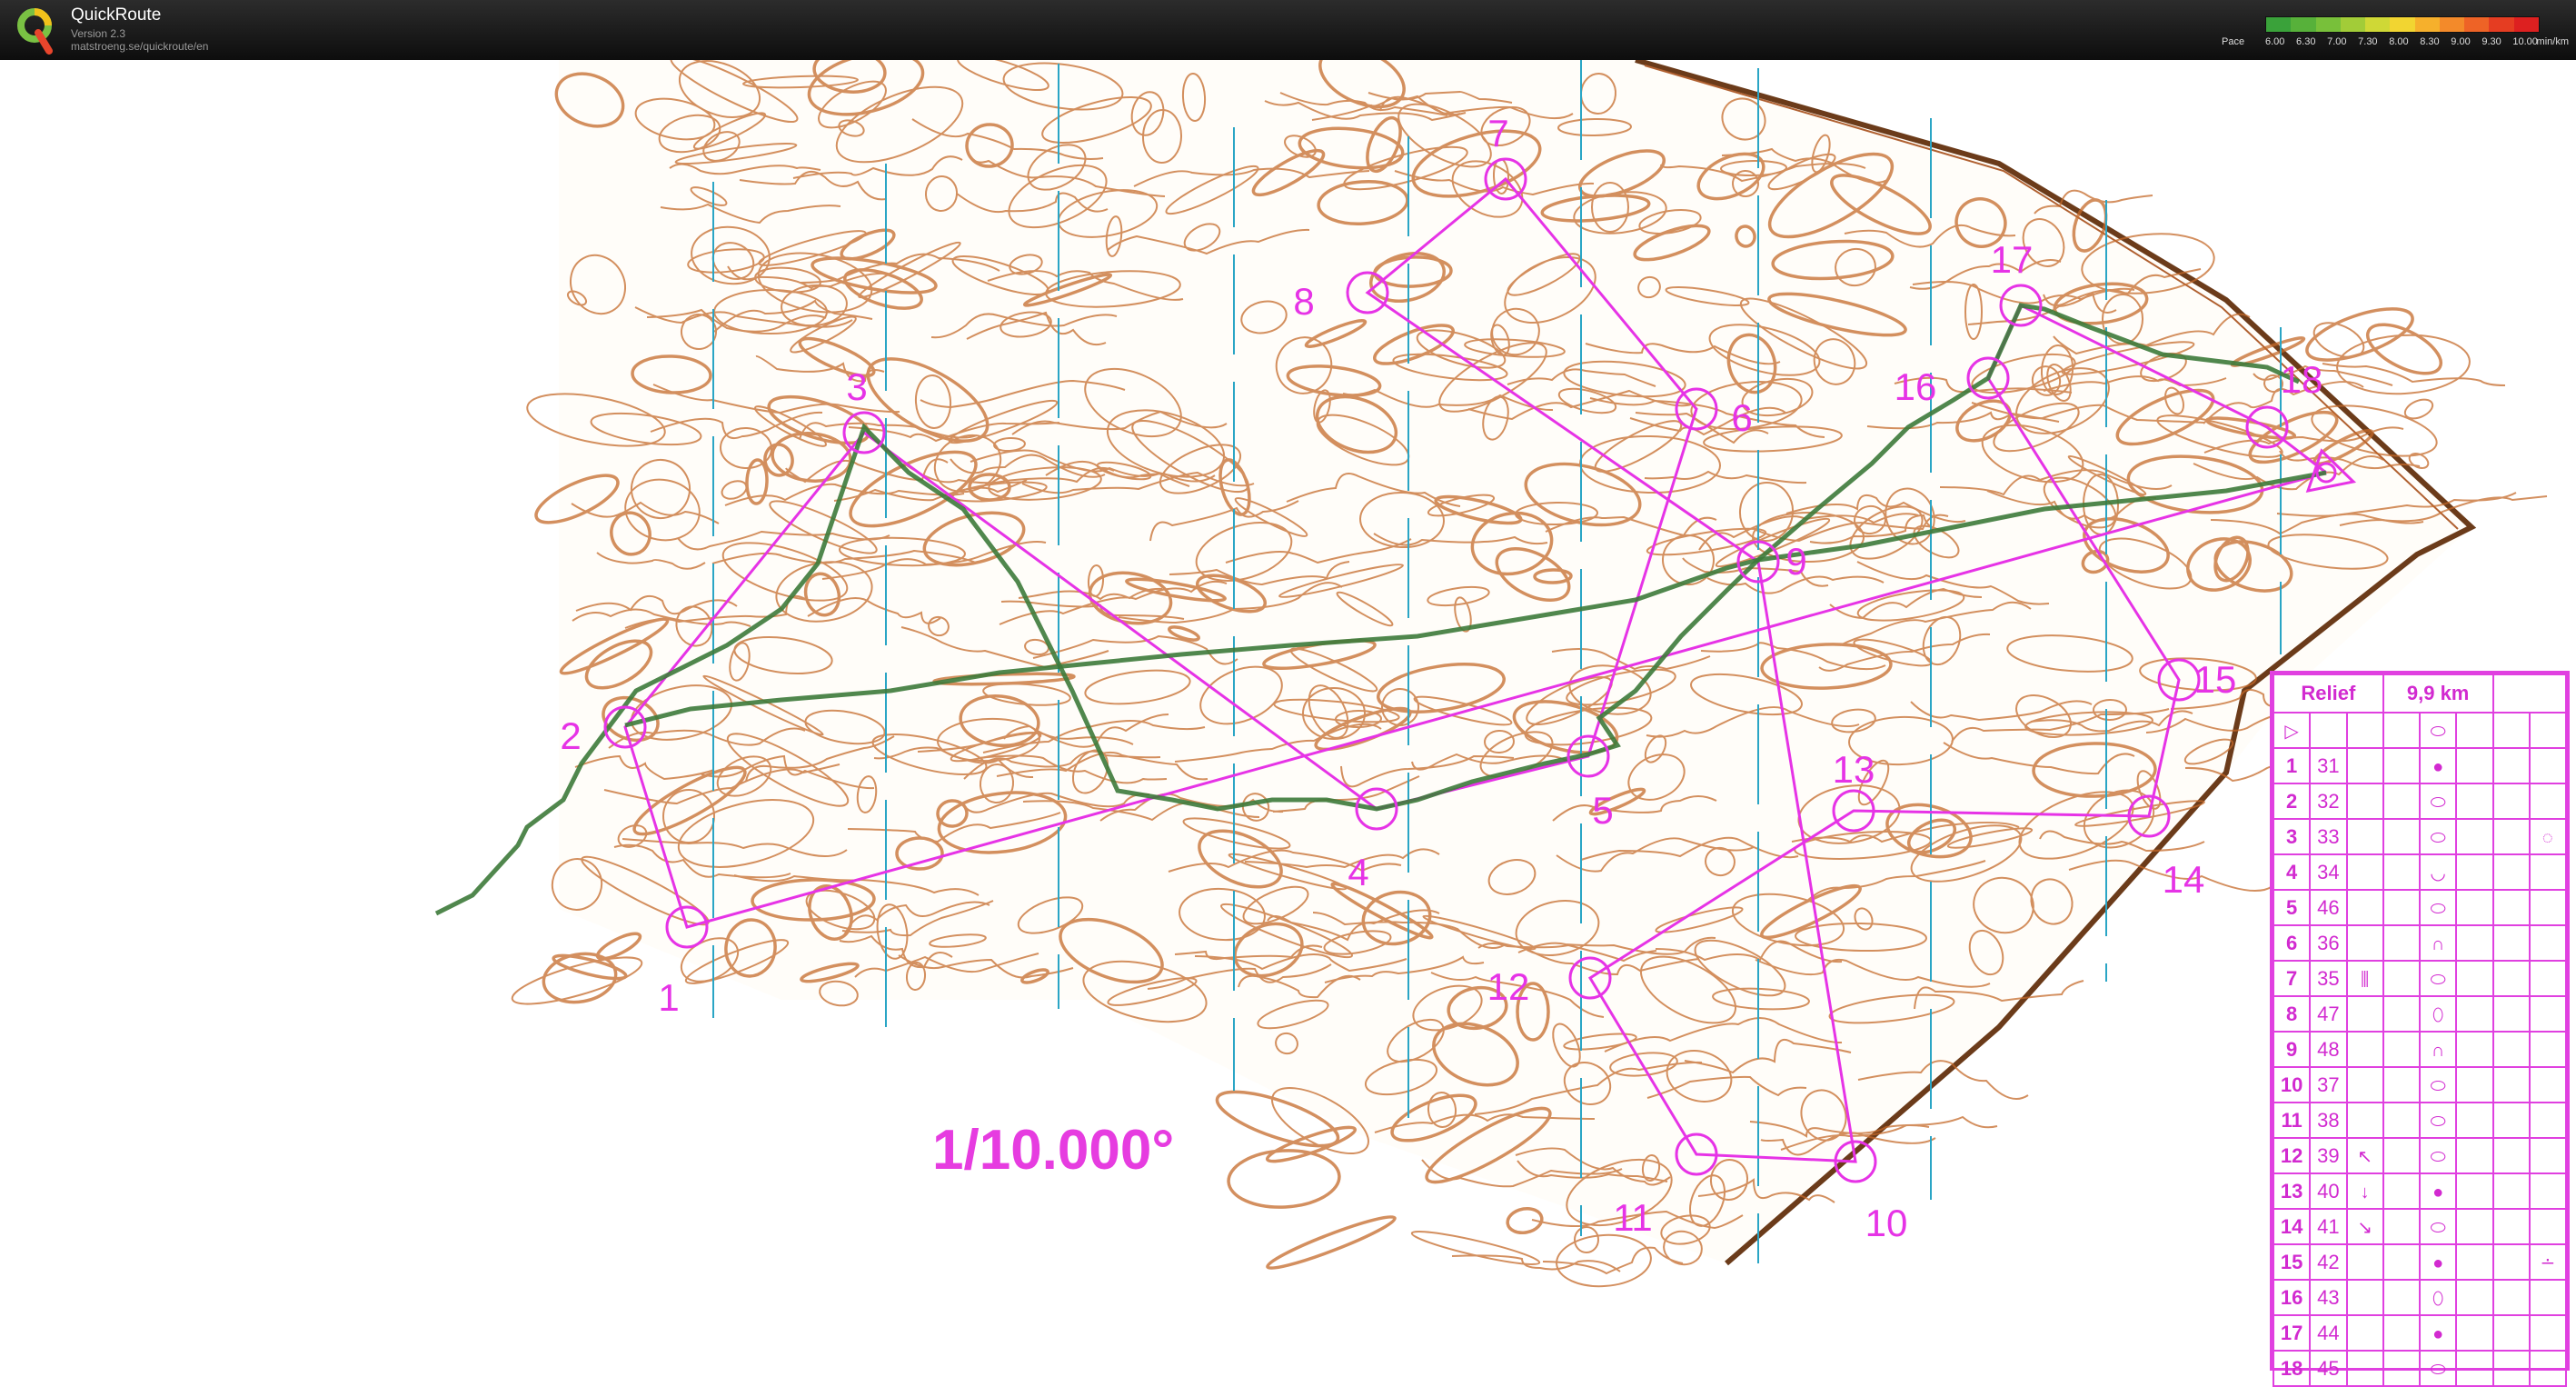  What do you see at coordinates (2547, 838) in the screenshot?
I see `location-symbol-icon: ◌` at bounding box center [2547, 838].